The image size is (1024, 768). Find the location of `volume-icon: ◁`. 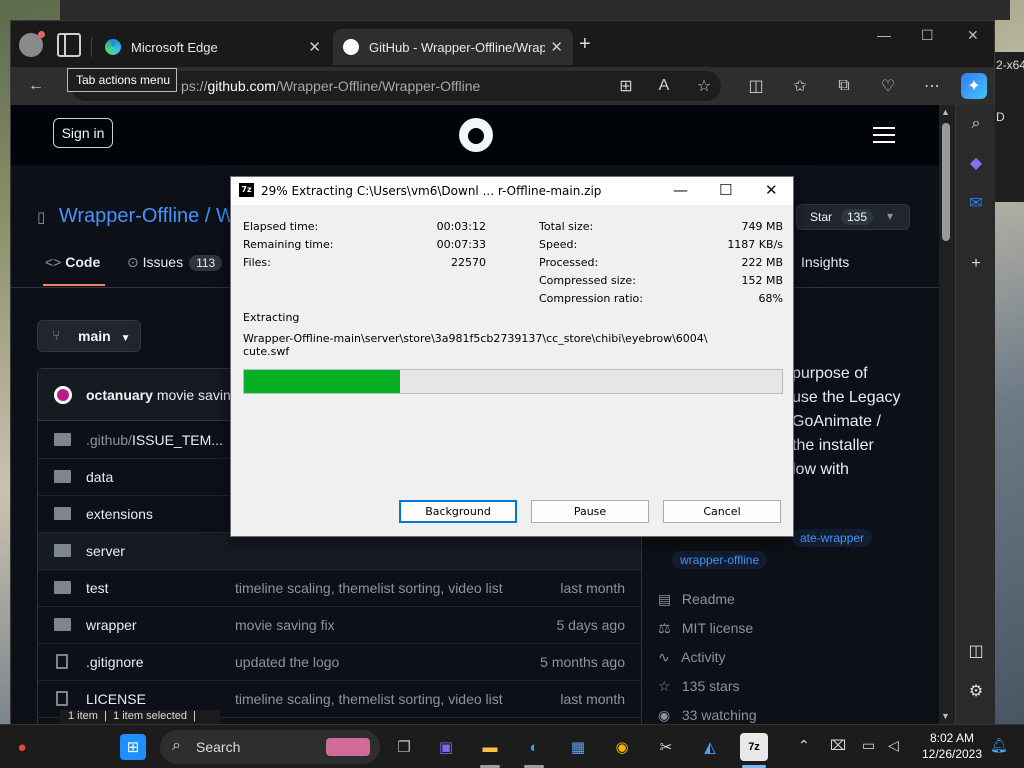

volume-icon: ◁ is located at coordinates (893, 745).